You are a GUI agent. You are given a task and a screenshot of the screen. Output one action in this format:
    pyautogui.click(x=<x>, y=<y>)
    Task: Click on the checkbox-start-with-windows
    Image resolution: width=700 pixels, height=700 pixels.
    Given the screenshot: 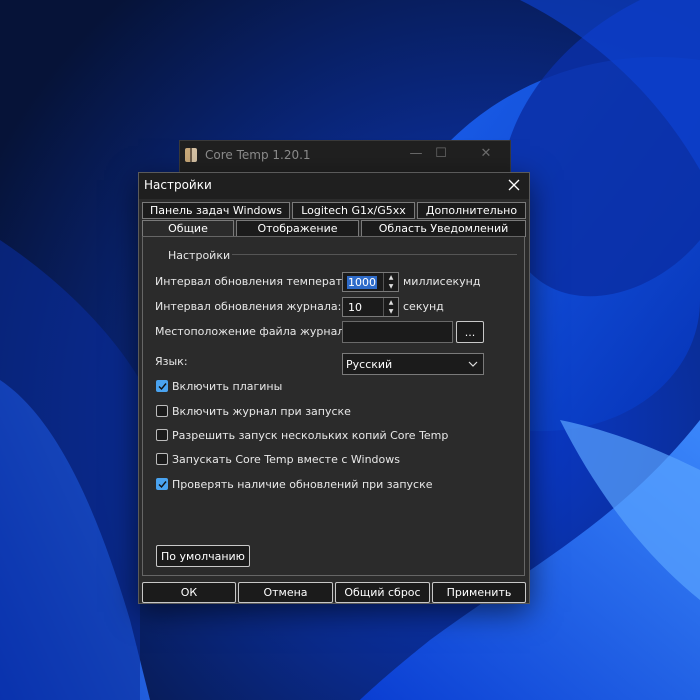 What is the action you would take?
    pyautogui.click(x=162, y=459)
    